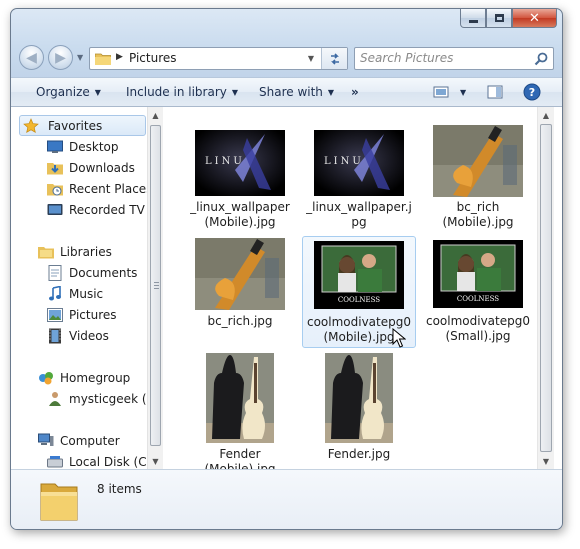  I want to click on back-button: ◀, so click(31, 57).